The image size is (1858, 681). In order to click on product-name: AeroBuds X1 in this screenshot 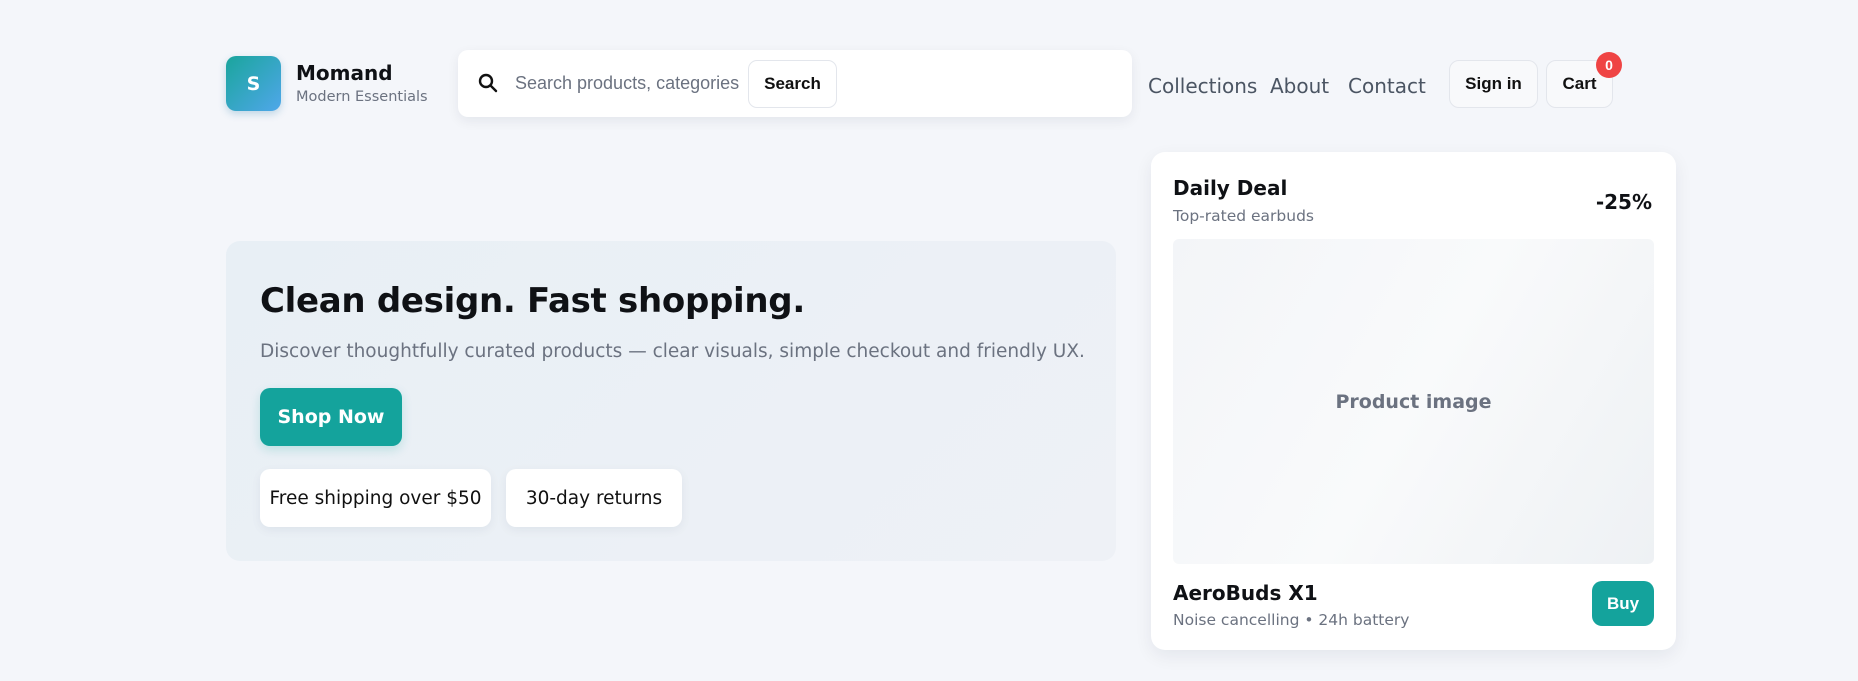, I will do `click(1245, 593)`.